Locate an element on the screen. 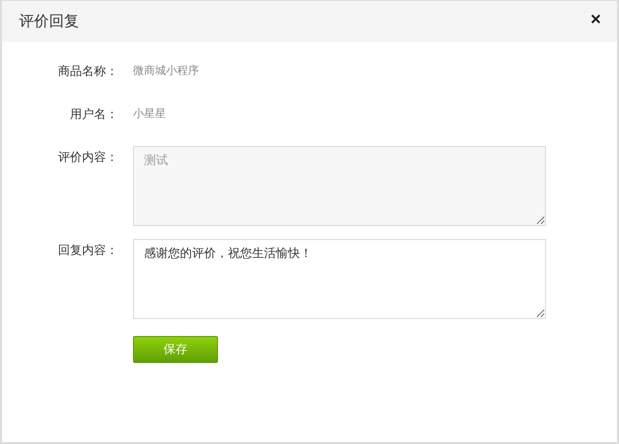 Image resolution: width=619 pixels, height=444 pixels. text-area: 感谢您的评价，祝您生活愉快！ is located at coordinates (339, 279).